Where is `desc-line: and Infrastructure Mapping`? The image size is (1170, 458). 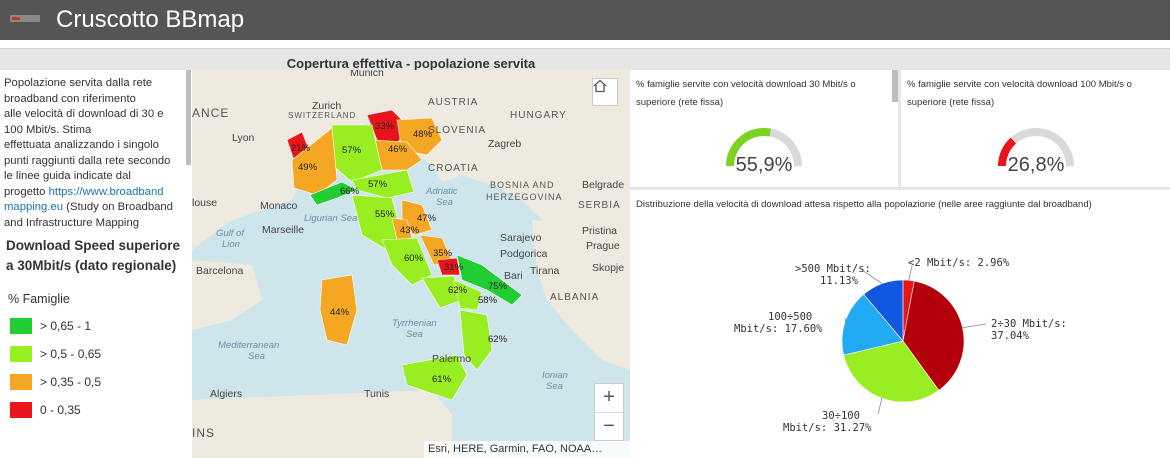
desc-line: and Infrastructure Mapping is located at coordinates (72, 222).